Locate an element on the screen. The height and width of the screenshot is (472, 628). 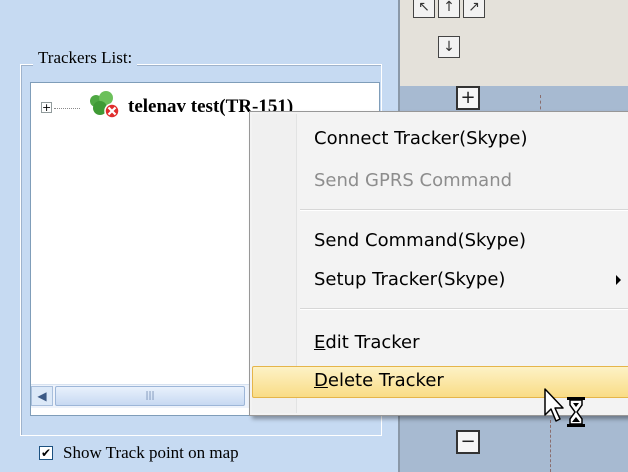
menu-item-label: Send Command(Skype) is located at coordinates (420, 240).